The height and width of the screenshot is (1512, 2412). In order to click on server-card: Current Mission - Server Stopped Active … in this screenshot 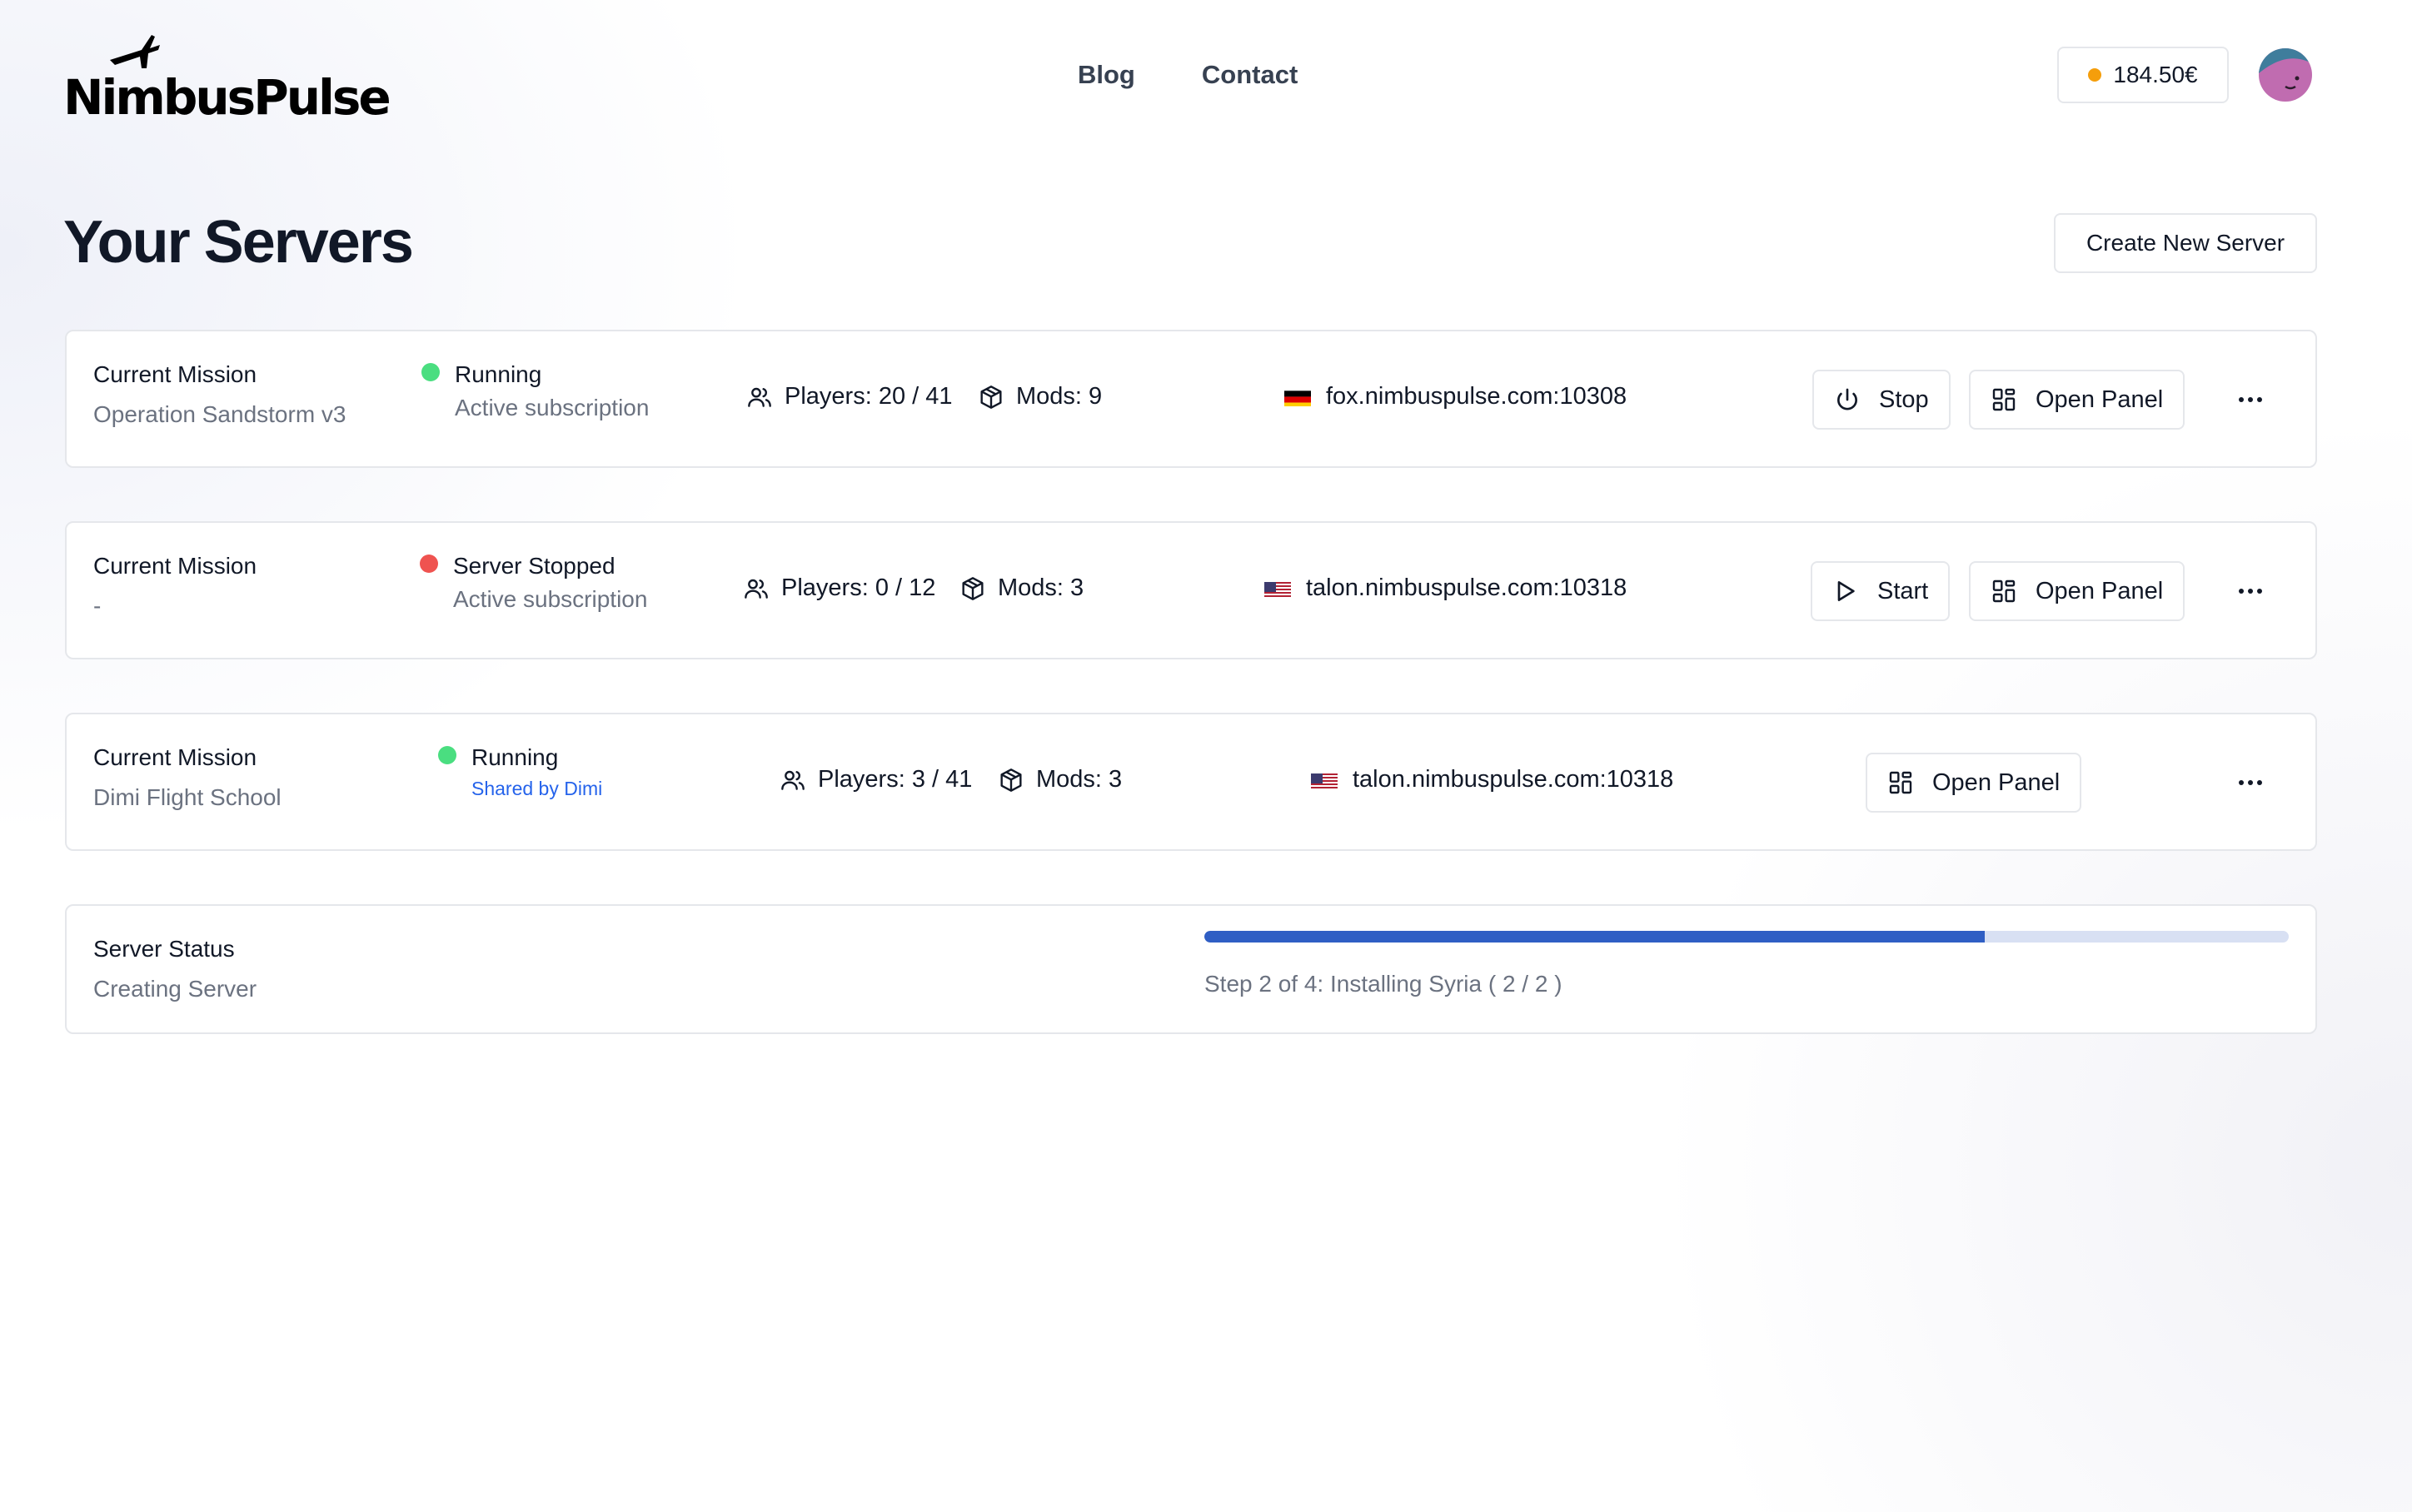, I will do `click(1191, 590)`.